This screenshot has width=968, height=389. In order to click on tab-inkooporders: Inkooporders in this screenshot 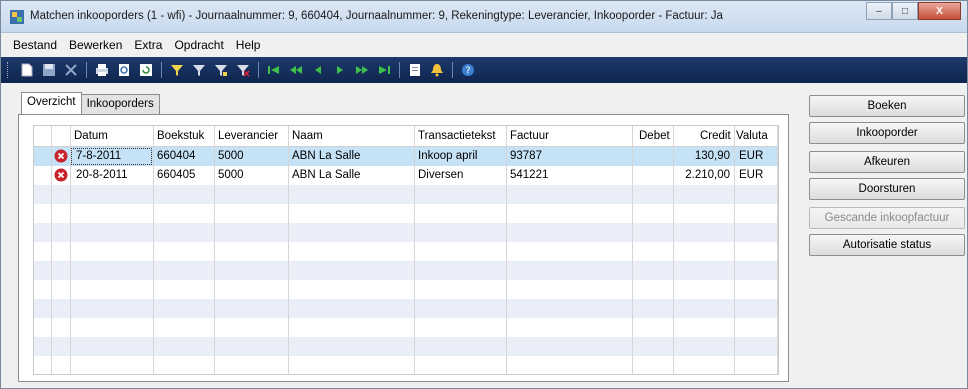, I will do `click(120, 104)`.